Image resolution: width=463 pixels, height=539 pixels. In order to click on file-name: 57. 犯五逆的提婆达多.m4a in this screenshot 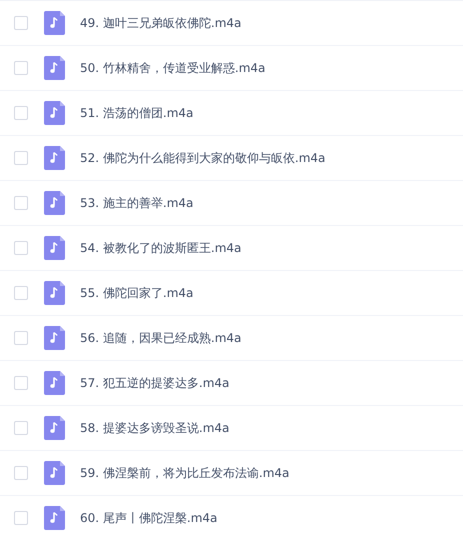, I will do `click(155, 383)`.